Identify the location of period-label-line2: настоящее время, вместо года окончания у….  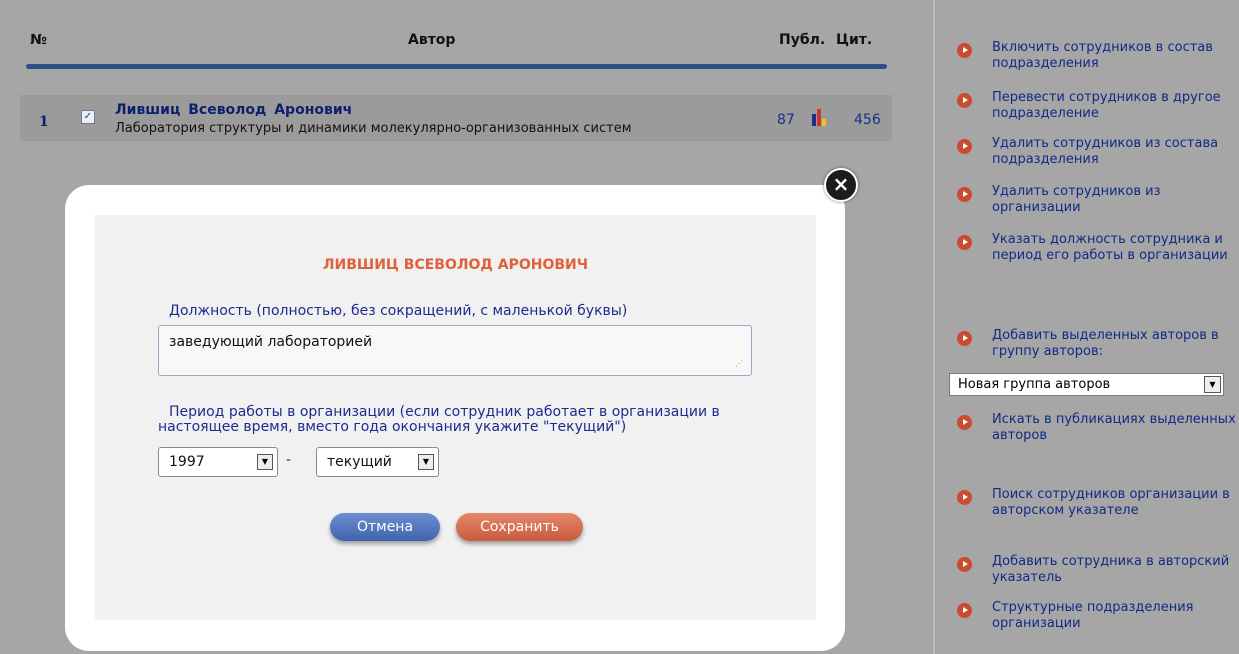
(392, 427).